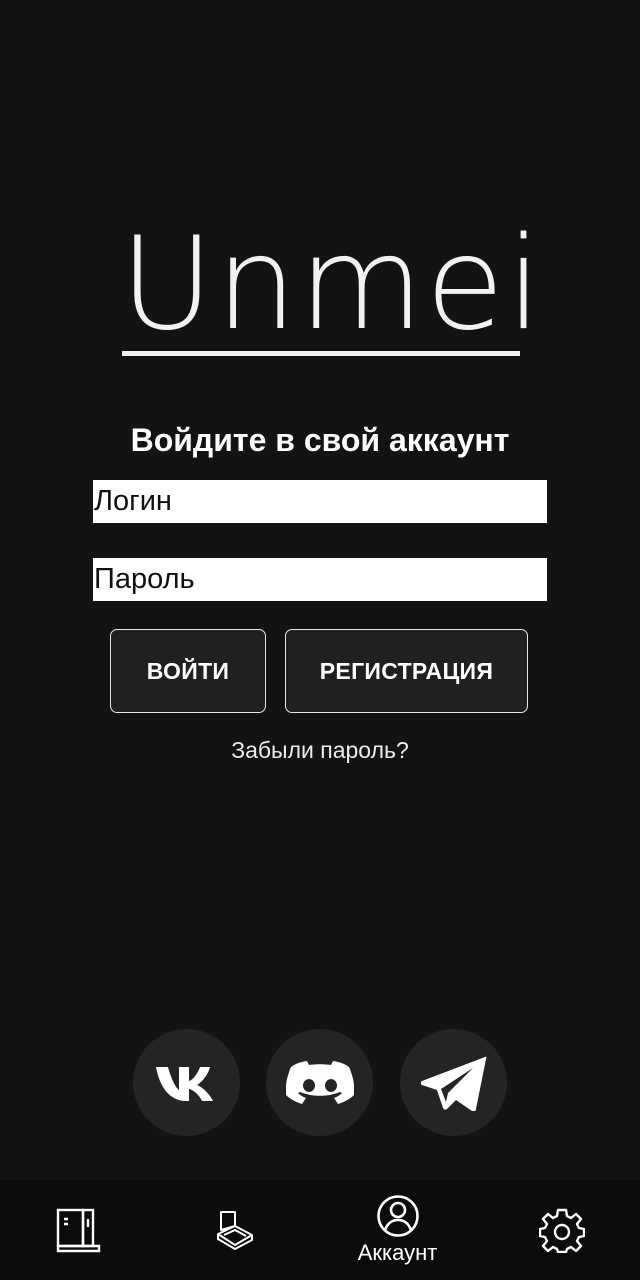  I want to click on telegram-icon, so click(453, 1083).